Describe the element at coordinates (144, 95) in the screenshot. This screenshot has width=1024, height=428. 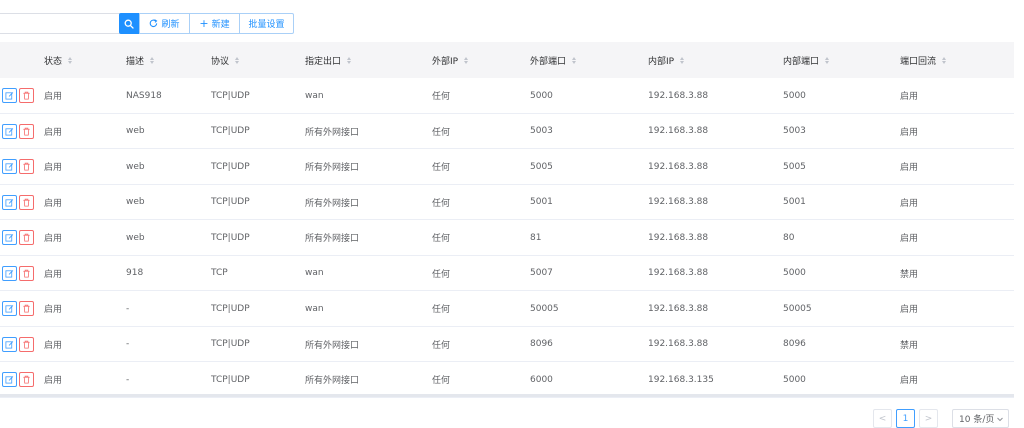
I see `cell-description: NAS918` at that location.